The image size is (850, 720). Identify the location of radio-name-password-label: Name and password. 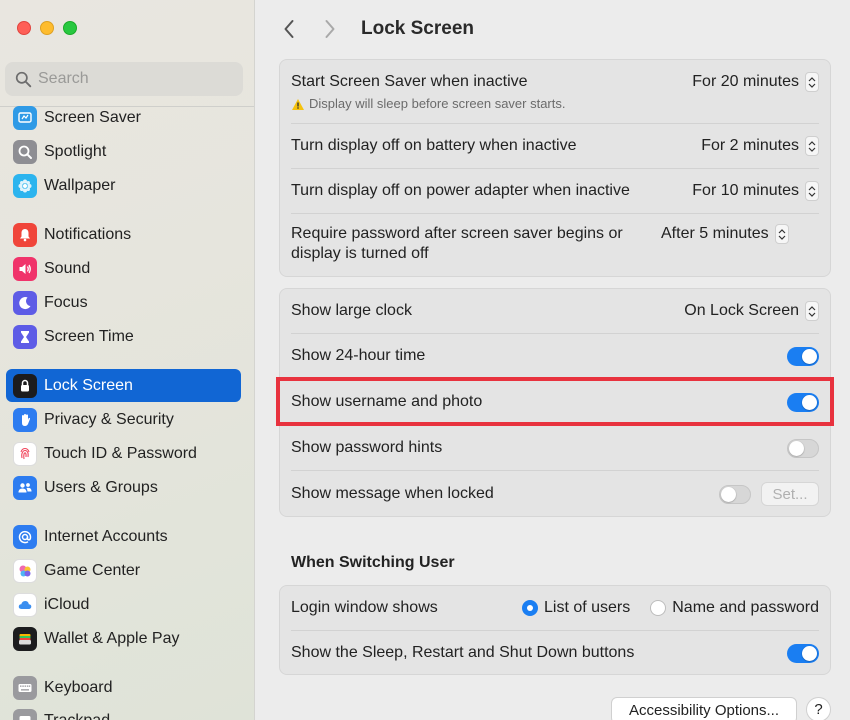
(745, 607).